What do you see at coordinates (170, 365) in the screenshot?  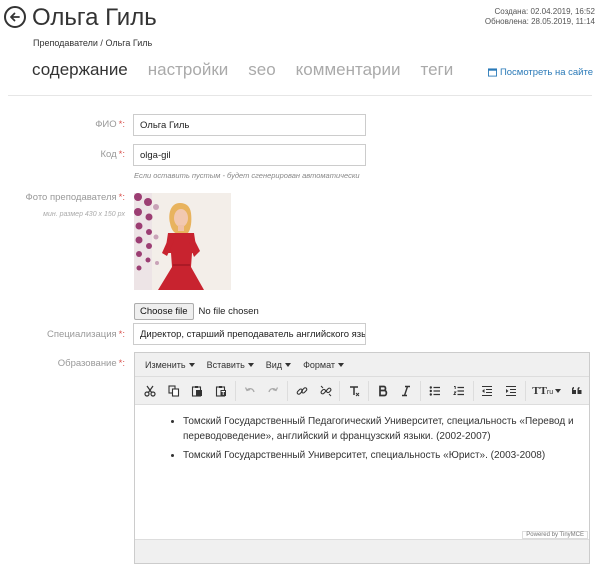 I see `menu-edit: Изменить` at bounding box center [170, 365].